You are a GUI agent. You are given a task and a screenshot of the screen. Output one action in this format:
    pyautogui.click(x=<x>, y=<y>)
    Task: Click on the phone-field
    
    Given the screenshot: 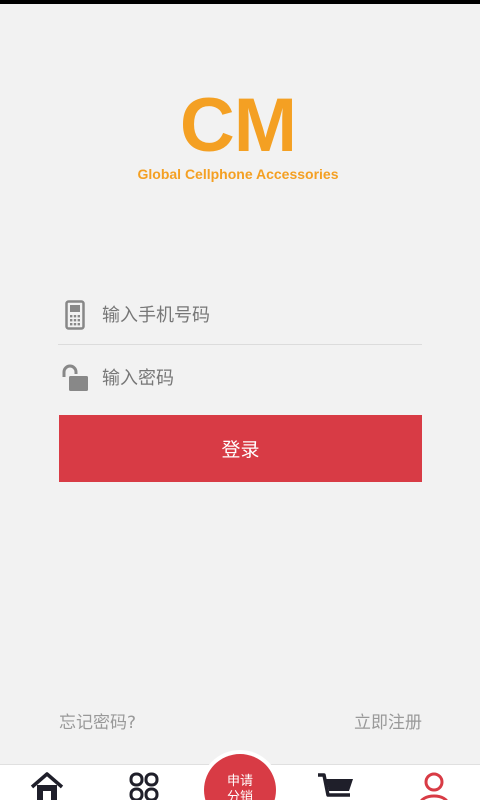 What is the action you would take?
    pyautogui.click(x=240, y=315)
    